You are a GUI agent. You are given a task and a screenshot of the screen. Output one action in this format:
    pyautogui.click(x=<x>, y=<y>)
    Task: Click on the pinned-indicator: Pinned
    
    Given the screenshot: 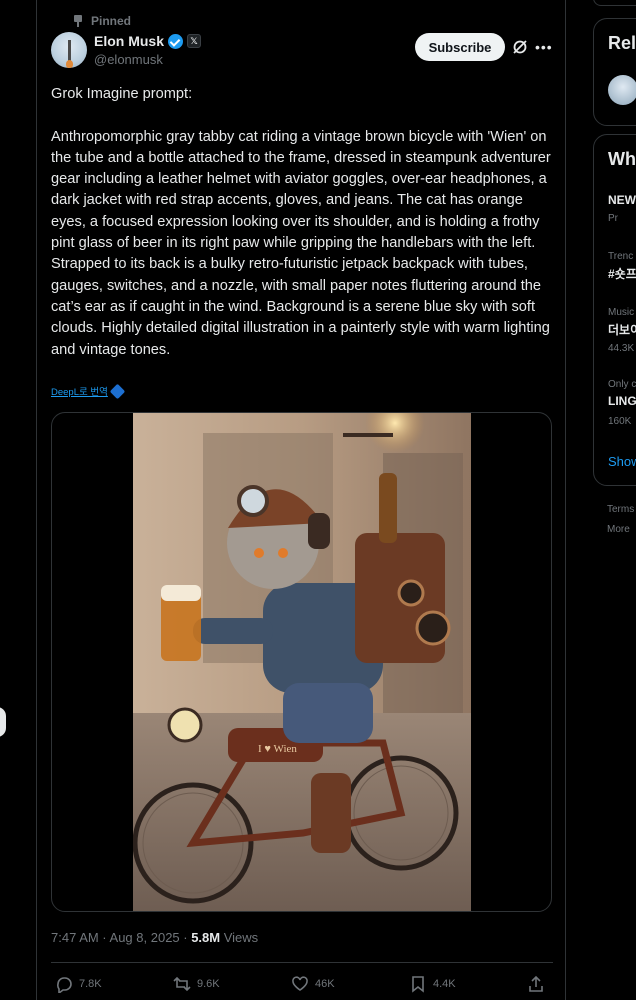 What is the action you would take?
    pyautogui.click(x=102, y=21)
    